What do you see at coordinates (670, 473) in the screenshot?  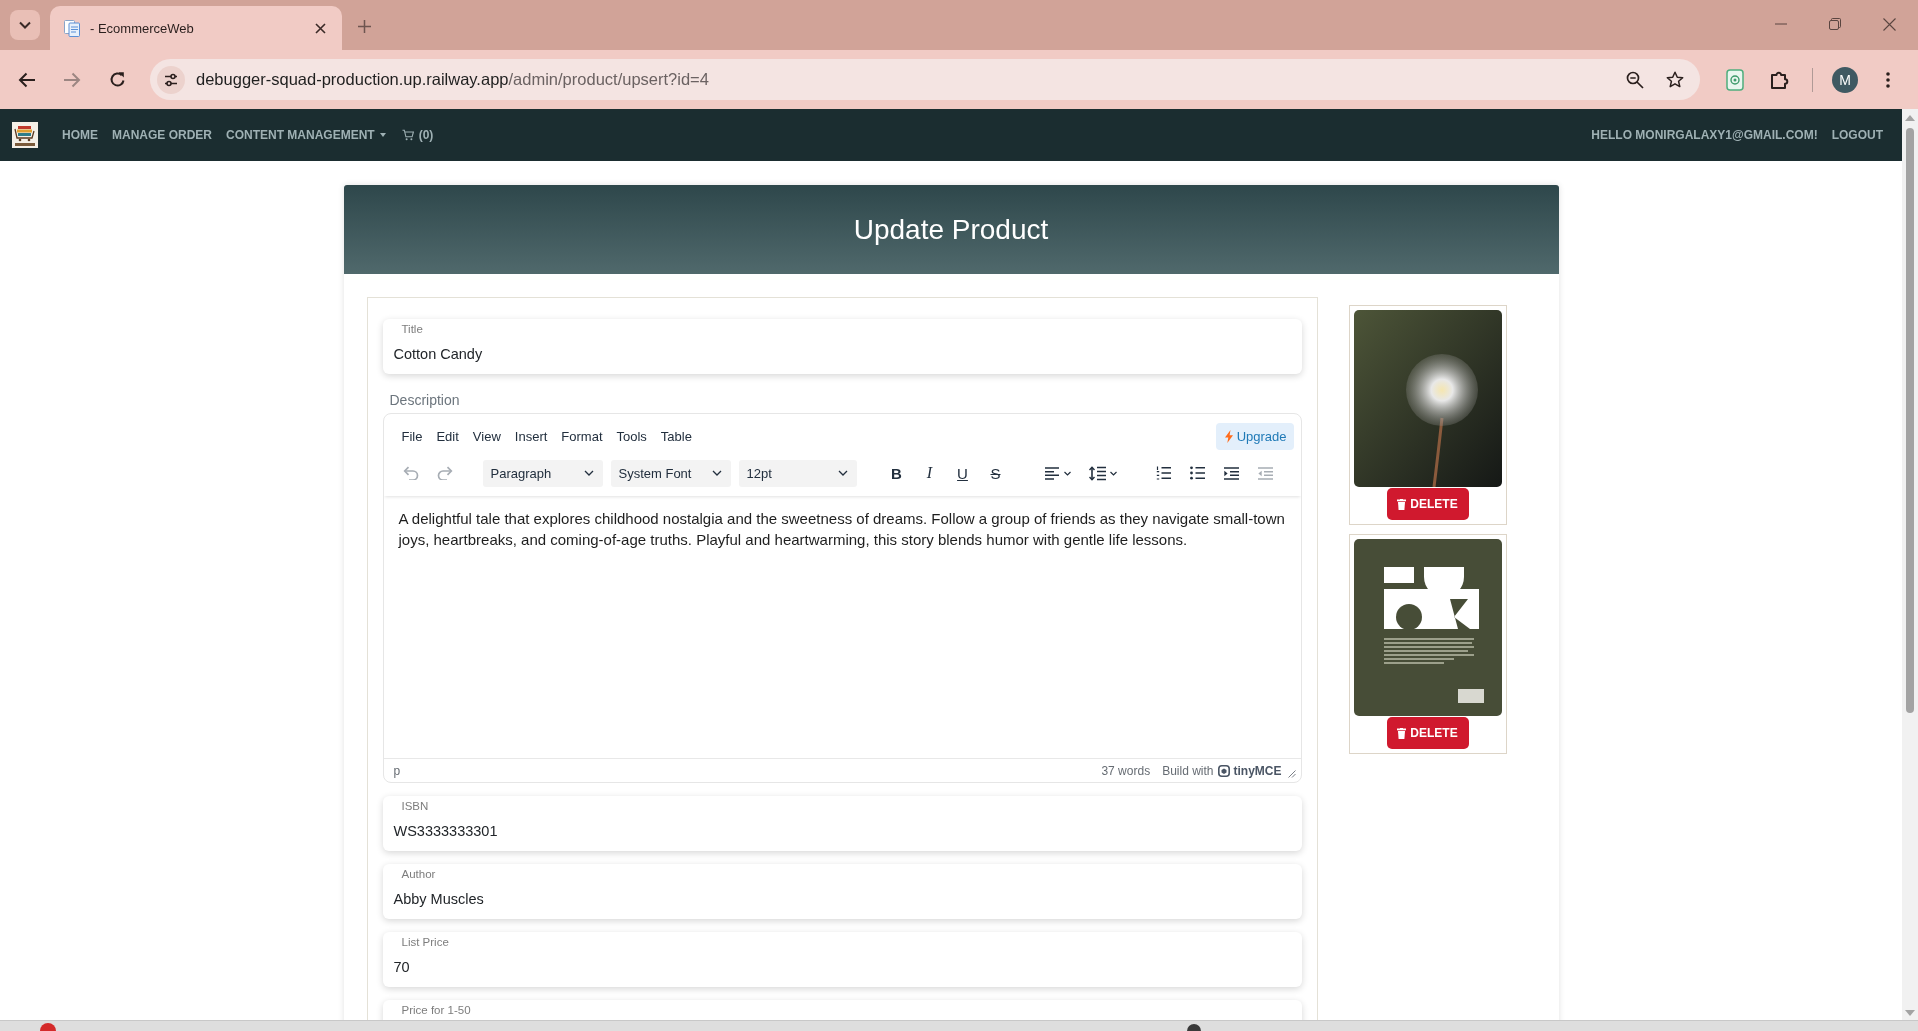 I see `font-family-dropdown: System Font` at bounding box center [670, 473].